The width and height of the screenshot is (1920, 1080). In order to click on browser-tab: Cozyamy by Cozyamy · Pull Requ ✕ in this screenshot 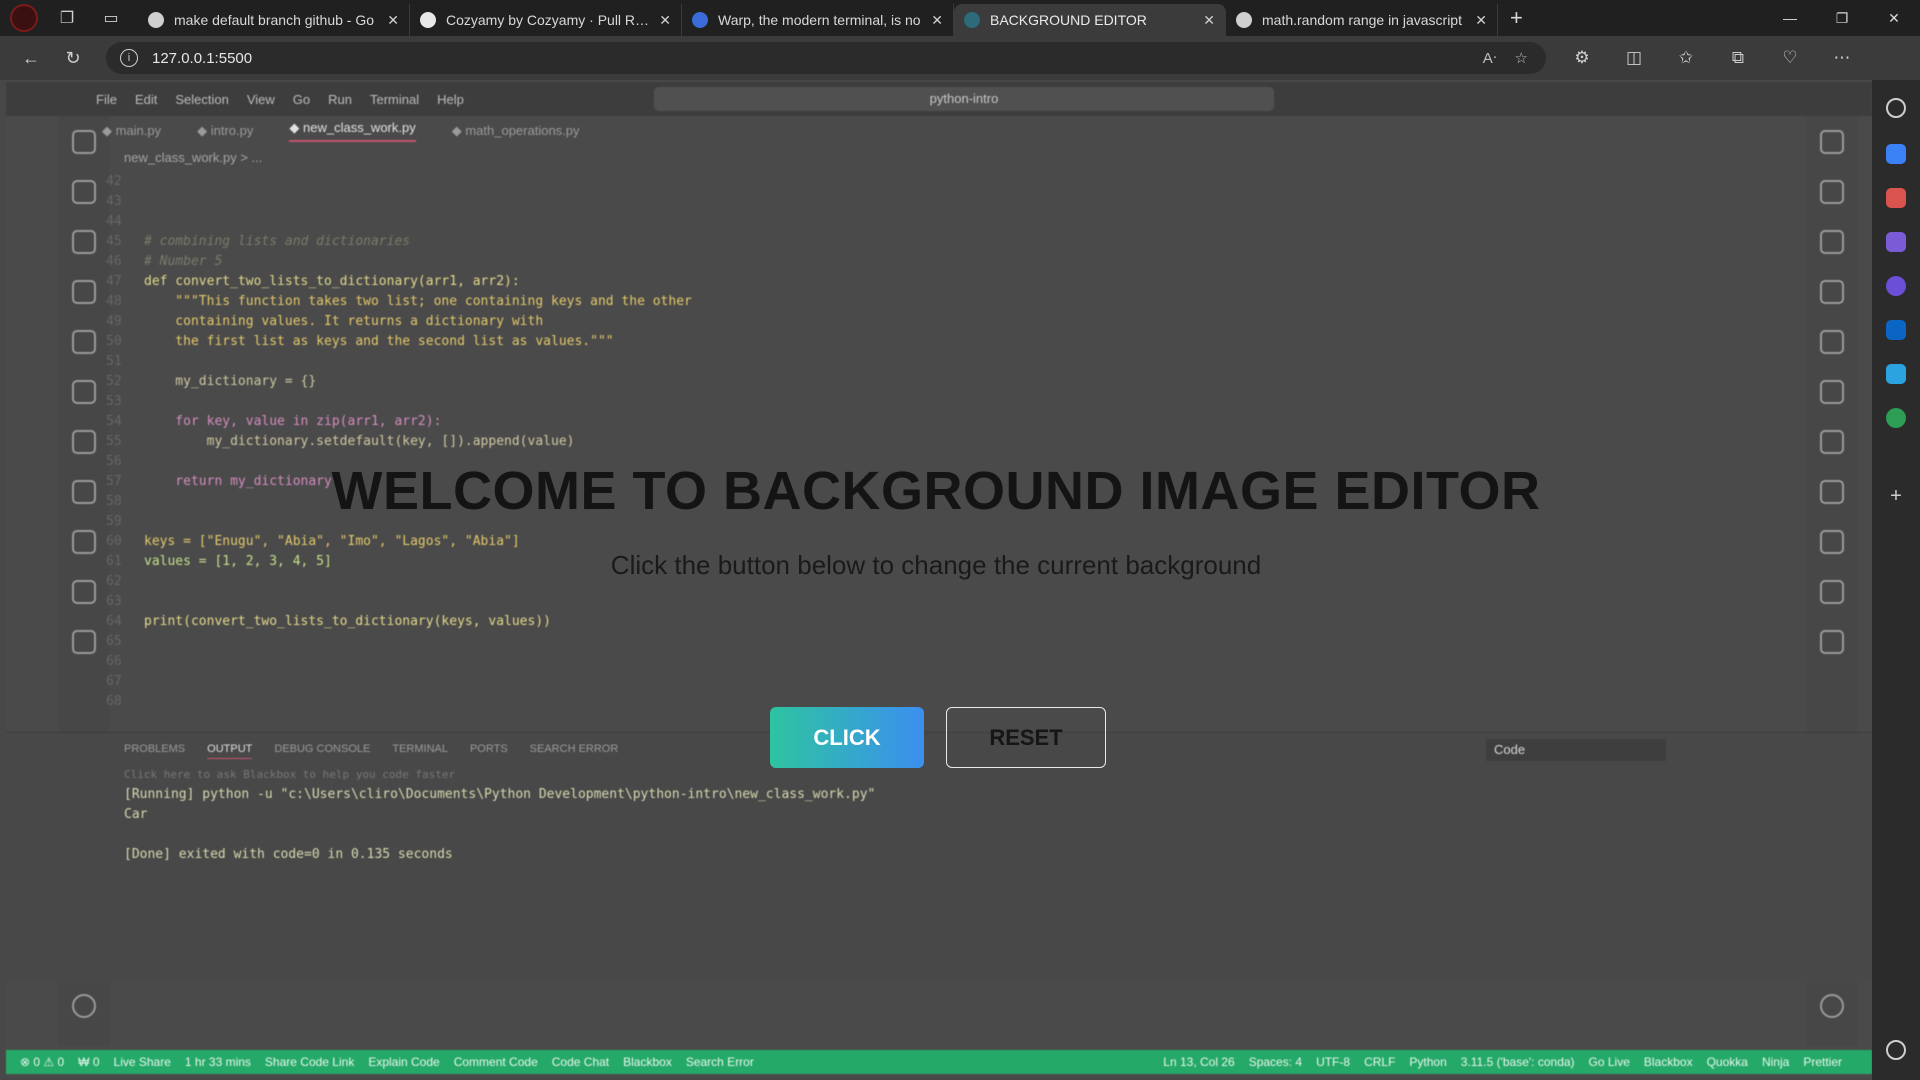, I will do `click(546, 20)`.